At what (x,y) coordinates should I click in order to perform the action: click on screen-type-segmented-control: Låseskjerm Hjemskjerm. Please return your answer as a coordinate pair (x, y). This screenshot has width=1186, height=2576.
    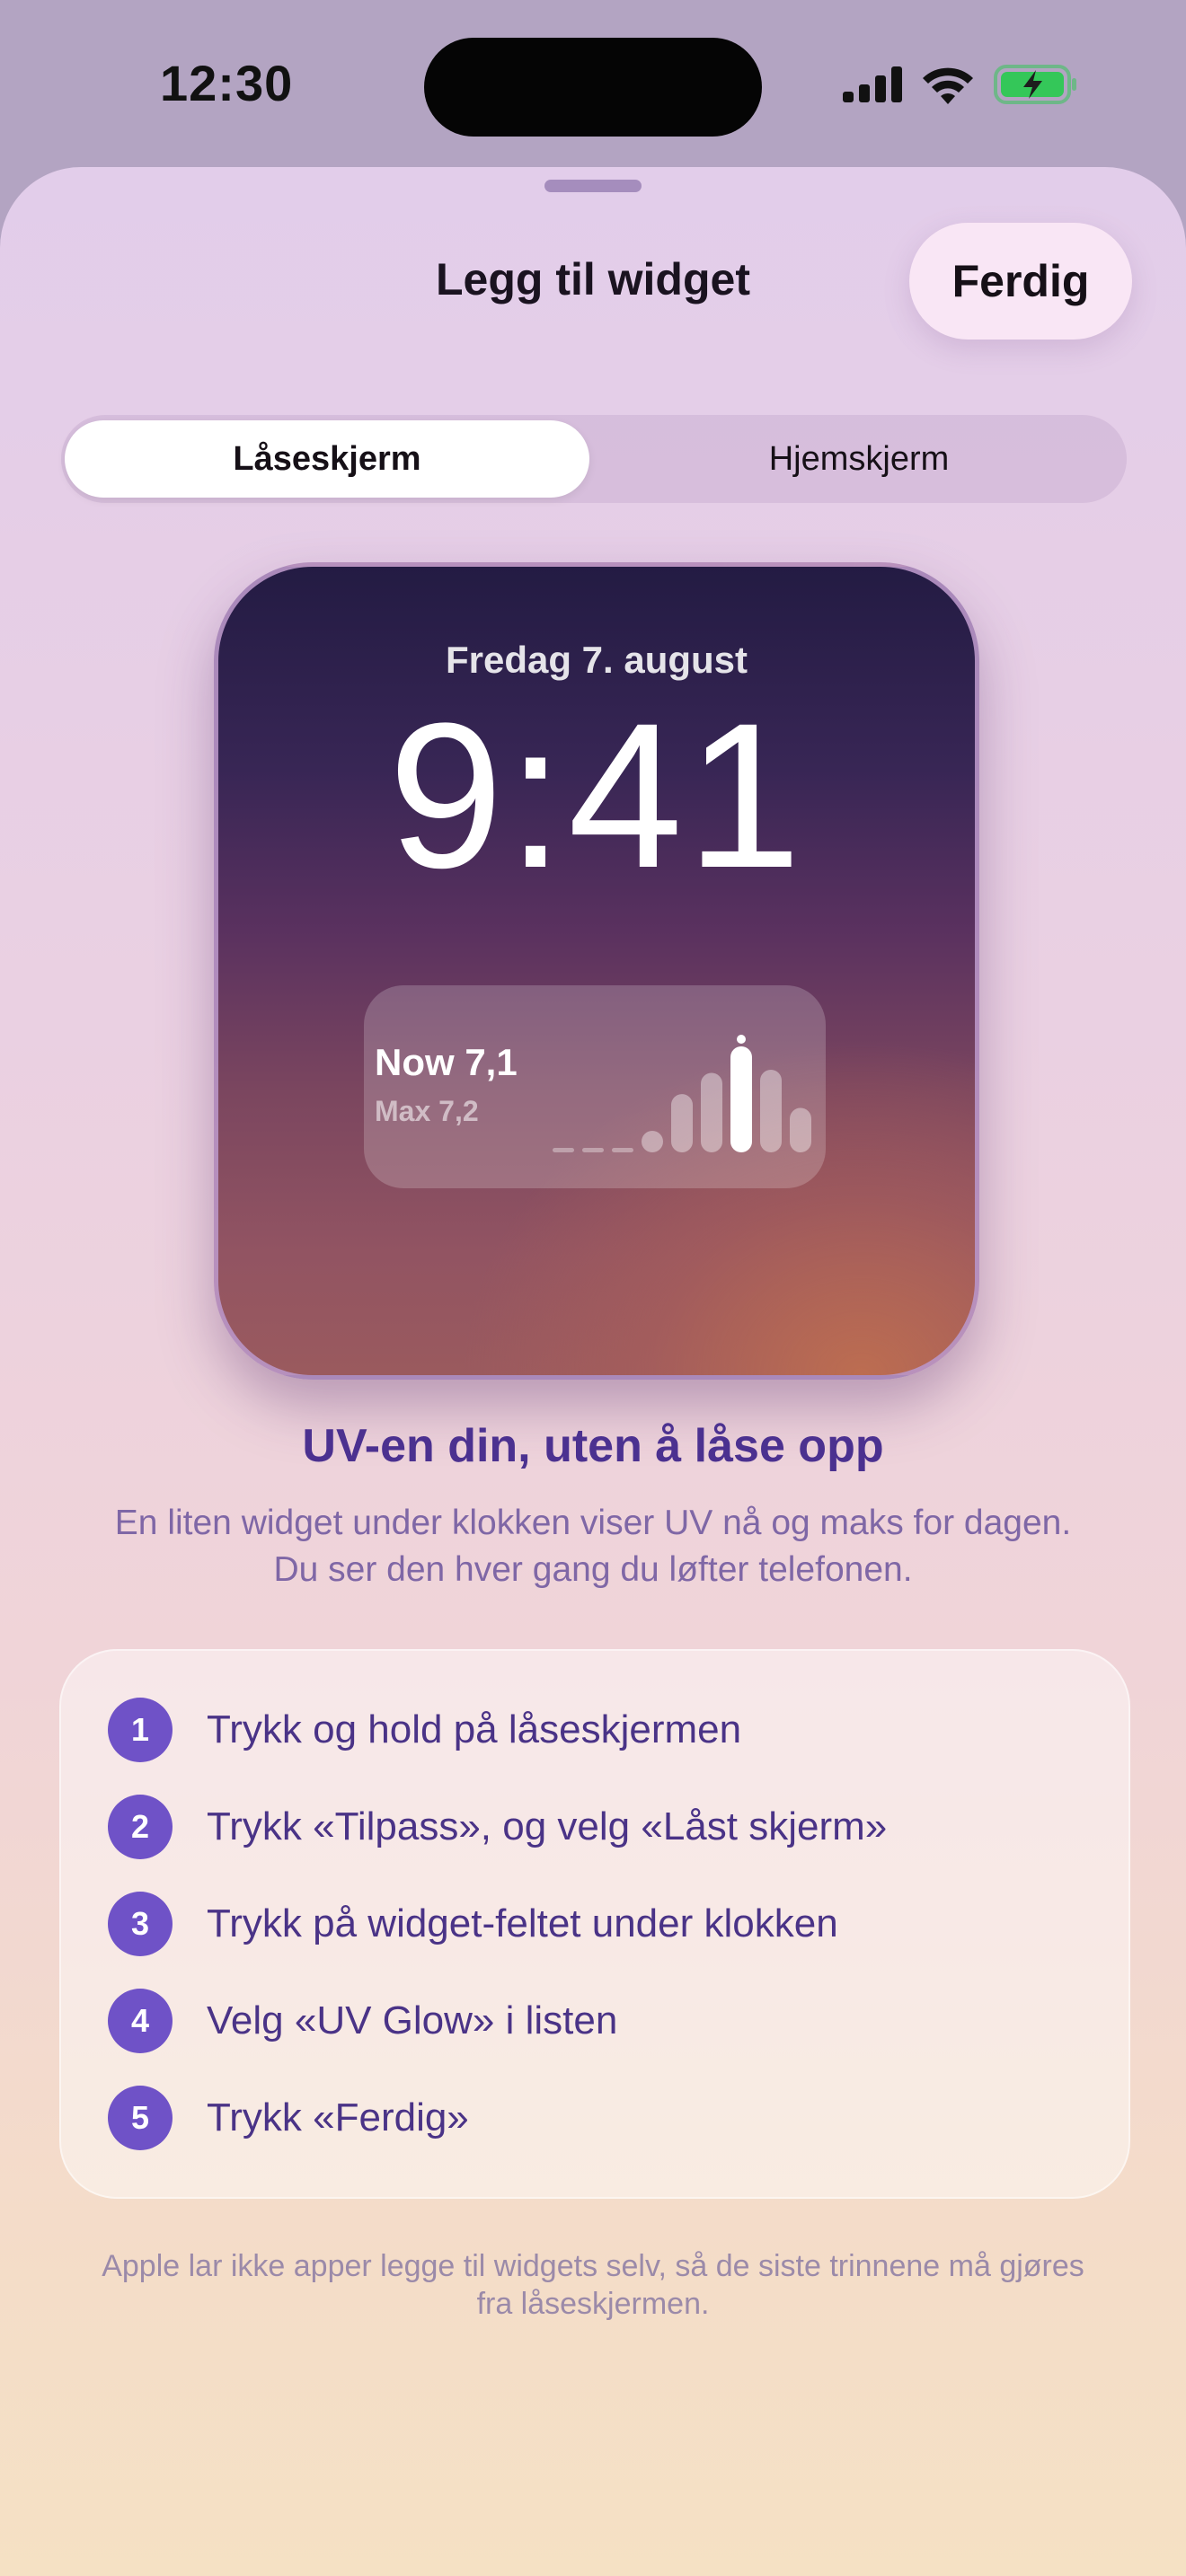
    Looking at the image, I should click on (594, 459).